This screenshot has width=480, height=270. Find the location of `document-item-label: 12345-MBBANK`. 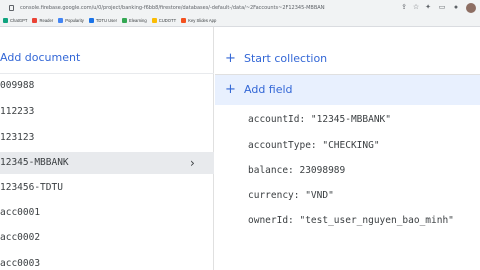

document-item-label: 12345-MBBANK is located at coordinates (34, 162).